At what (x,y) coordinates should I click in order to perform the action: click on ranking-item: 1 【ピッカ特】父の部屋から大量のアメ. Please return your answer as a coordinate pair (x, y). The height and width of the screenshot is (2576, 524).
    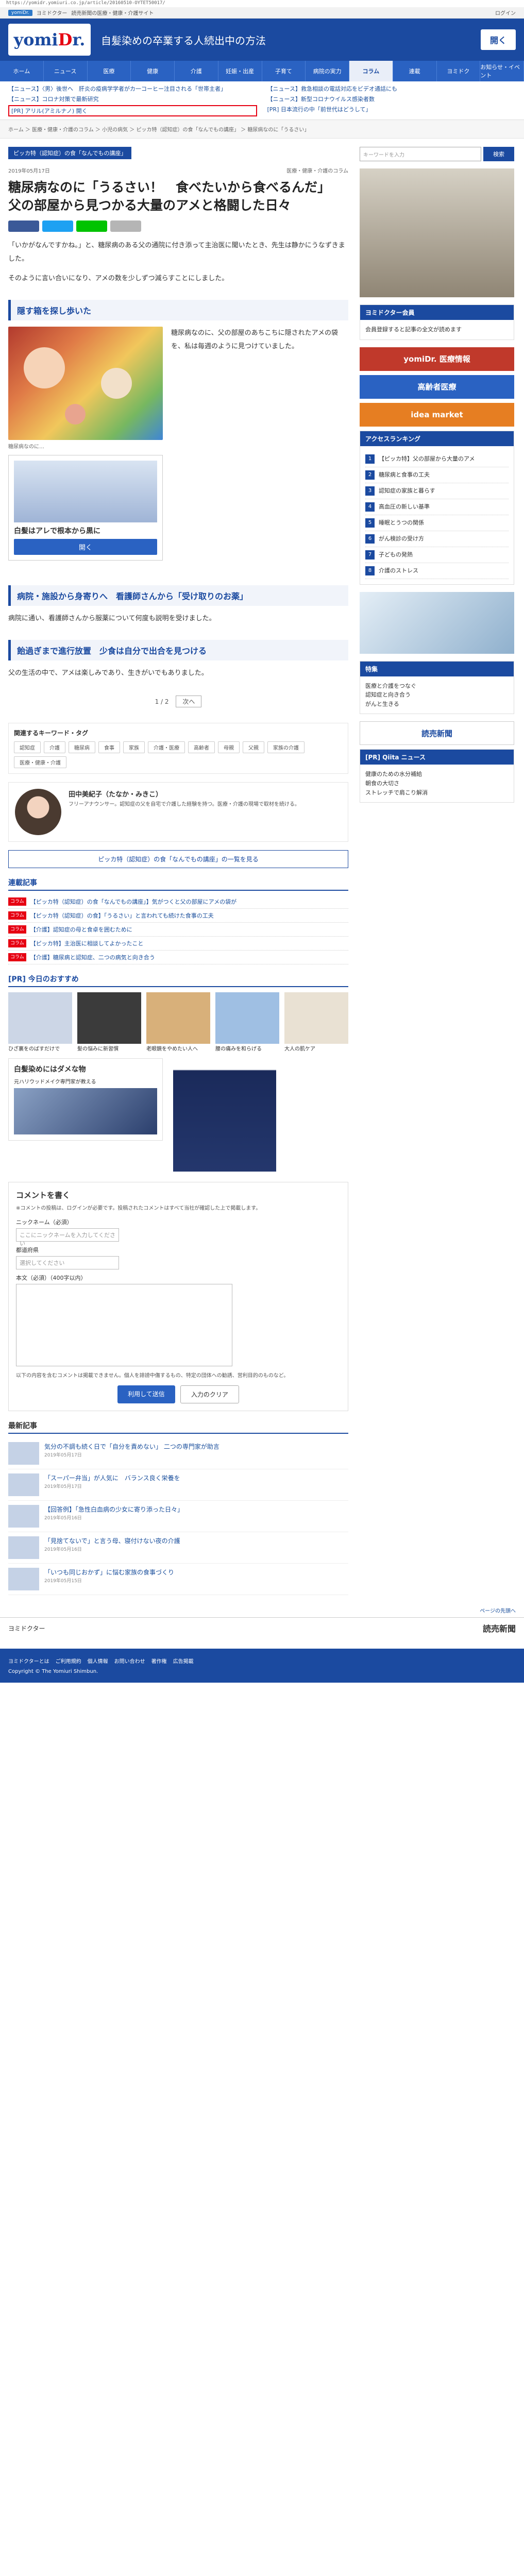
    Looking at the image, I should click on (437, 459).